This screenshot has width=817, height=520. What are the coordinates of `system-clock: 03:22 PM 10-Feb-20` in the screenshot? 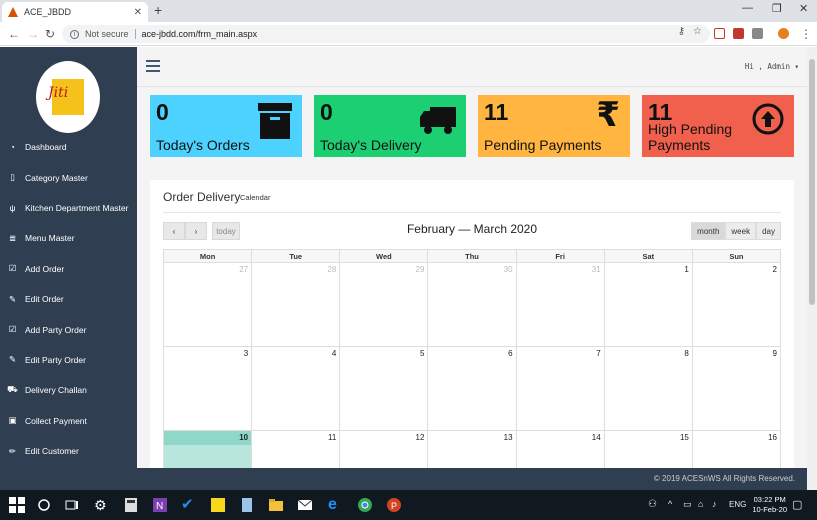 It's located at (769, 505).